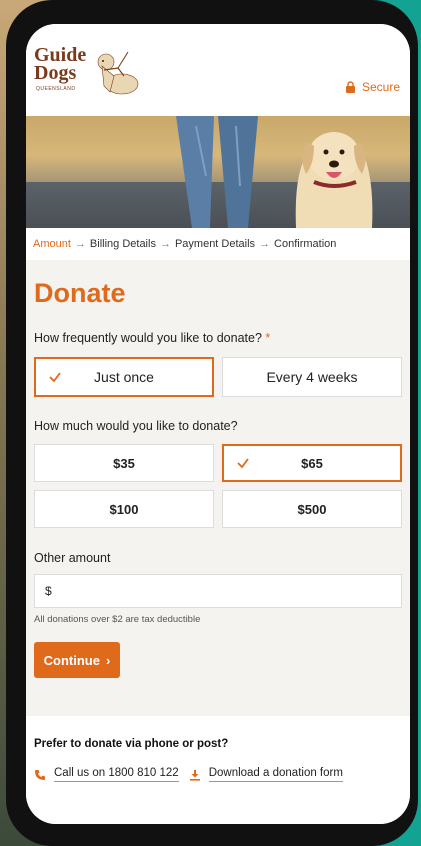 The height and width of the screenshot is (846, 421). I want to click on tax-deductible-note: All donations over $2 are tax deductible, so click(117, 619).